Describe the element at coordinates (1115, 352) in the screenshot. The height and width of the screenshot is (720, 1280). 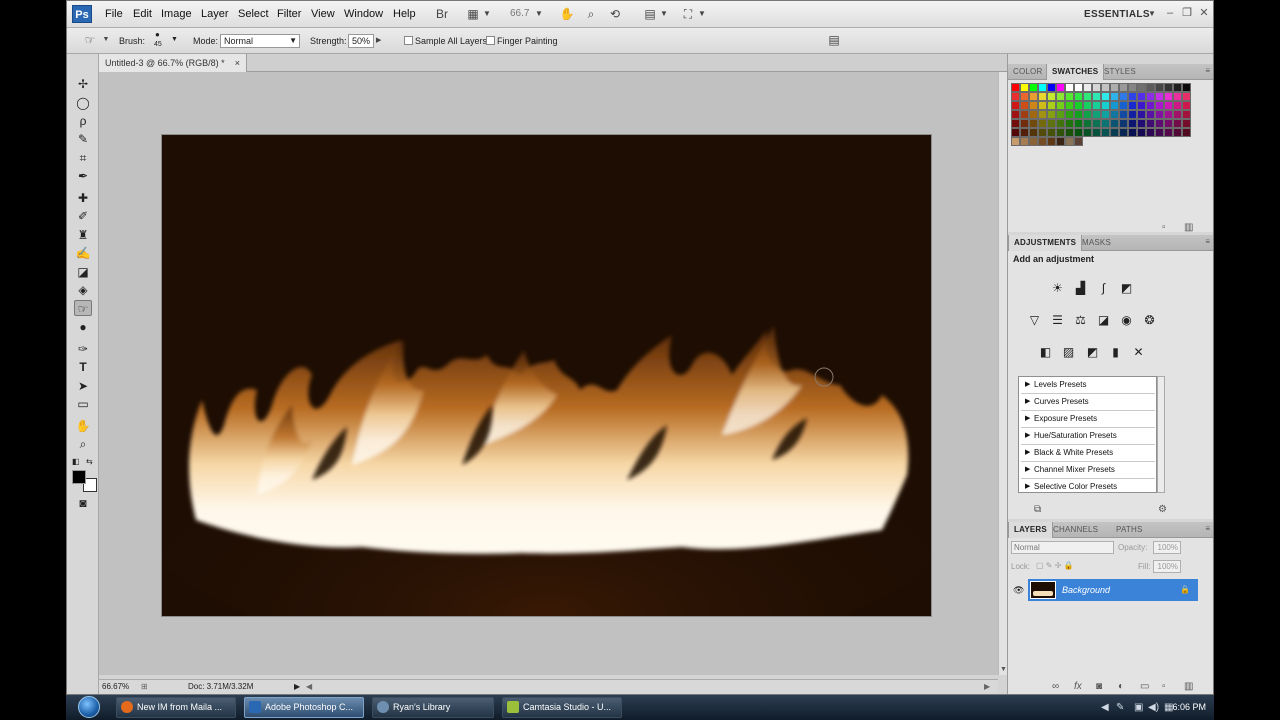
I see `gradient-map-icon: ▮` at that location.